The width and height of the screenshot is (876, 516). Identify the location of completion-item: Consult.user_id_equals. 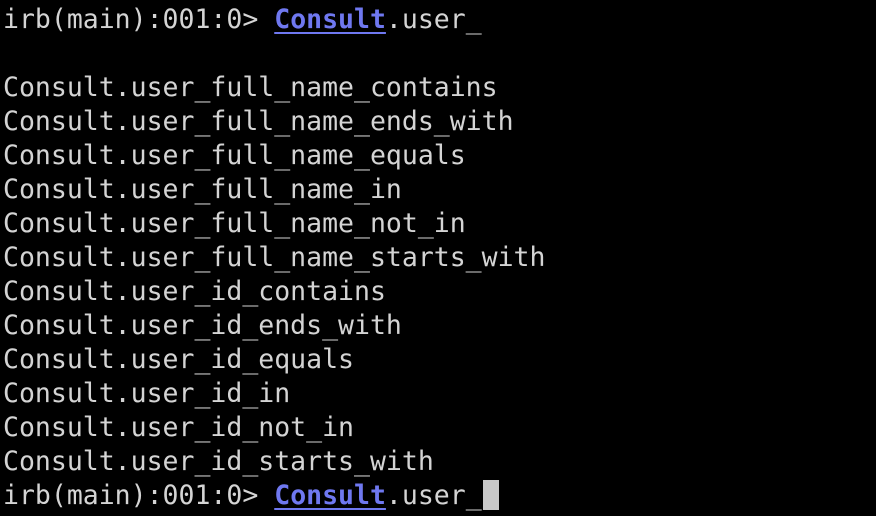
(178, 359).